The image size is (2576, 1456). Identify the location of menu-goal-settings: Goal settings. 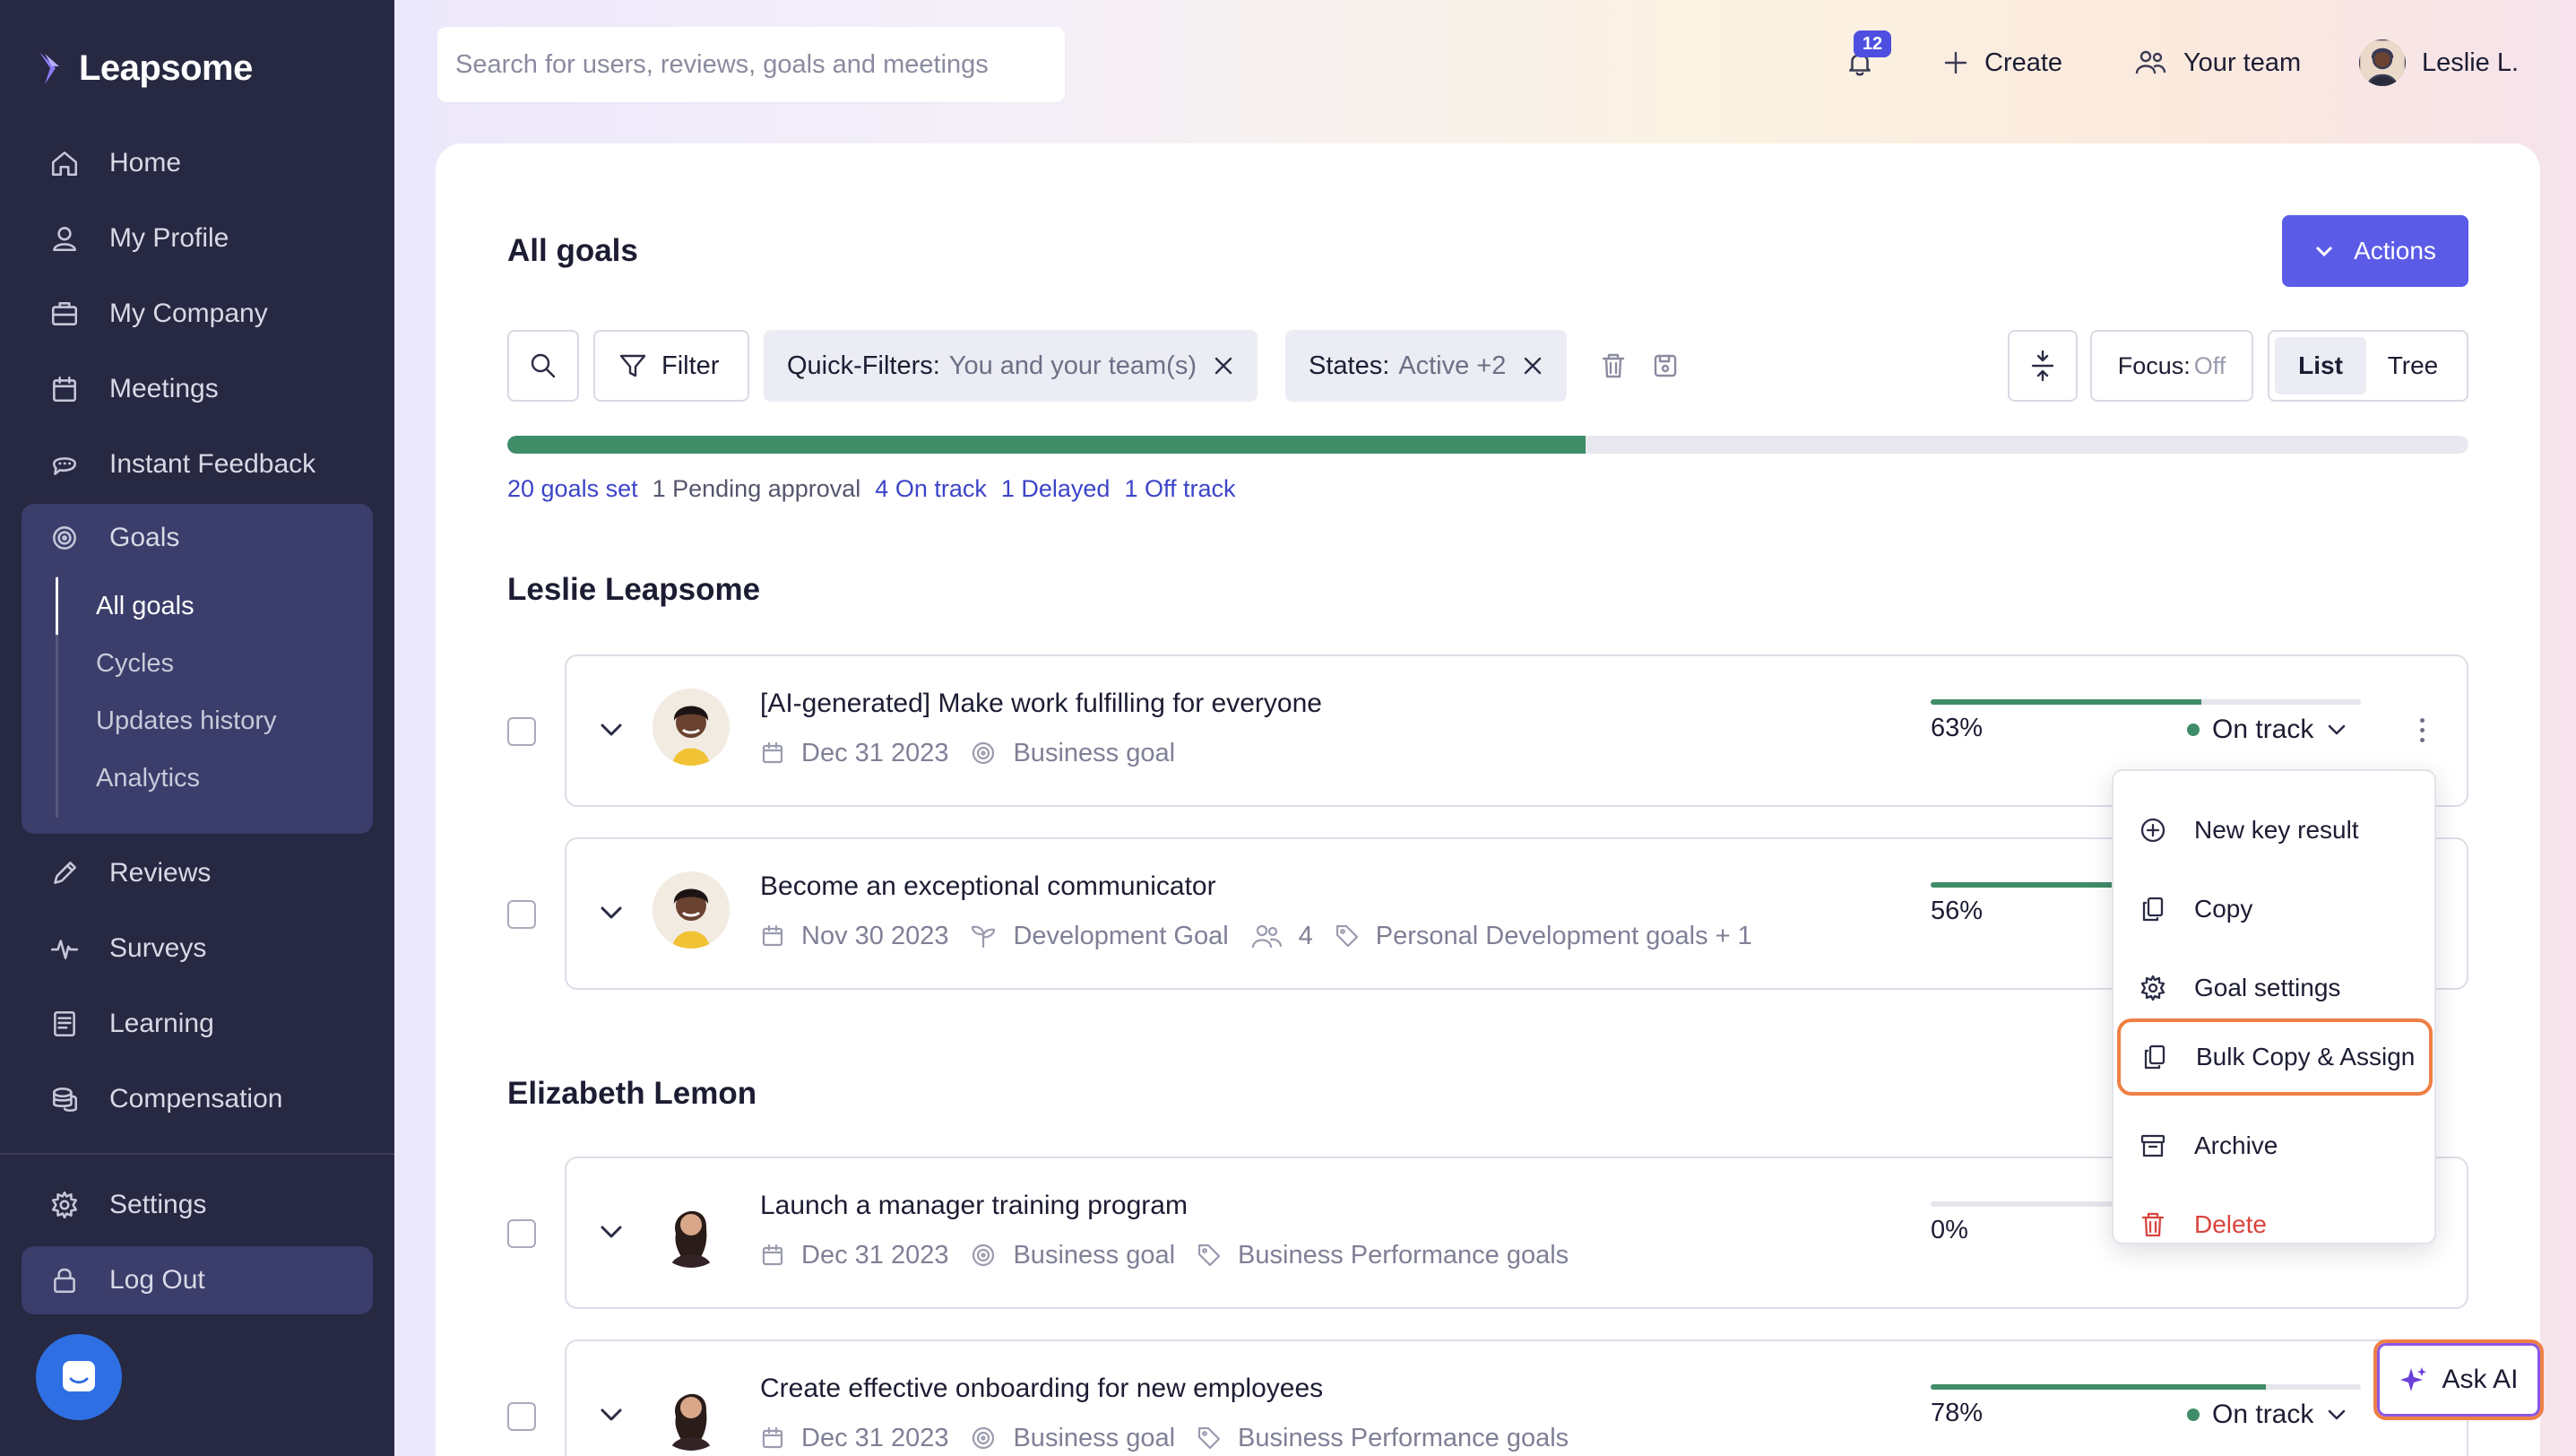
(2274, 988).